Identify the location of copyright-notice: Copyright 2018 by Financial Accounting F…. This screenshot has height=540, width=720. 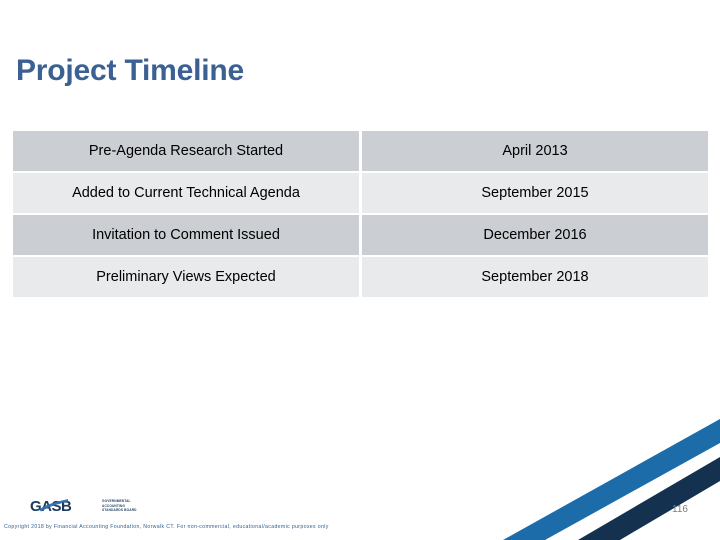
(166, 527).